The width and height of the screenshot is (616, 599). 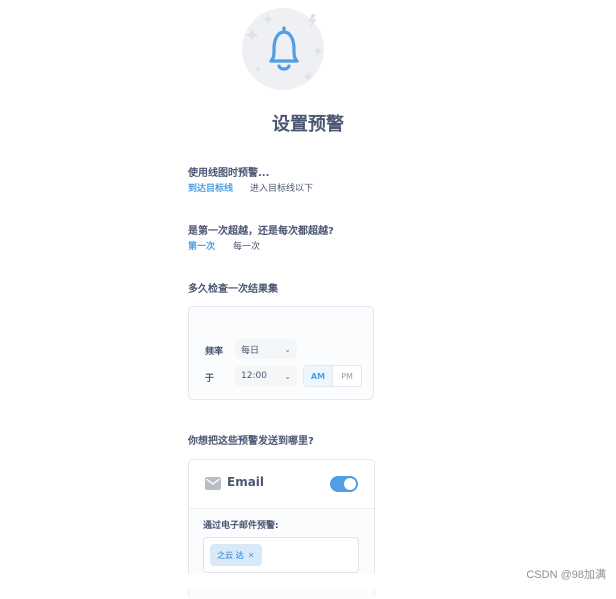 I want to click on recipient-chip: 之云 达 ✕, so click(x=236, y=555).